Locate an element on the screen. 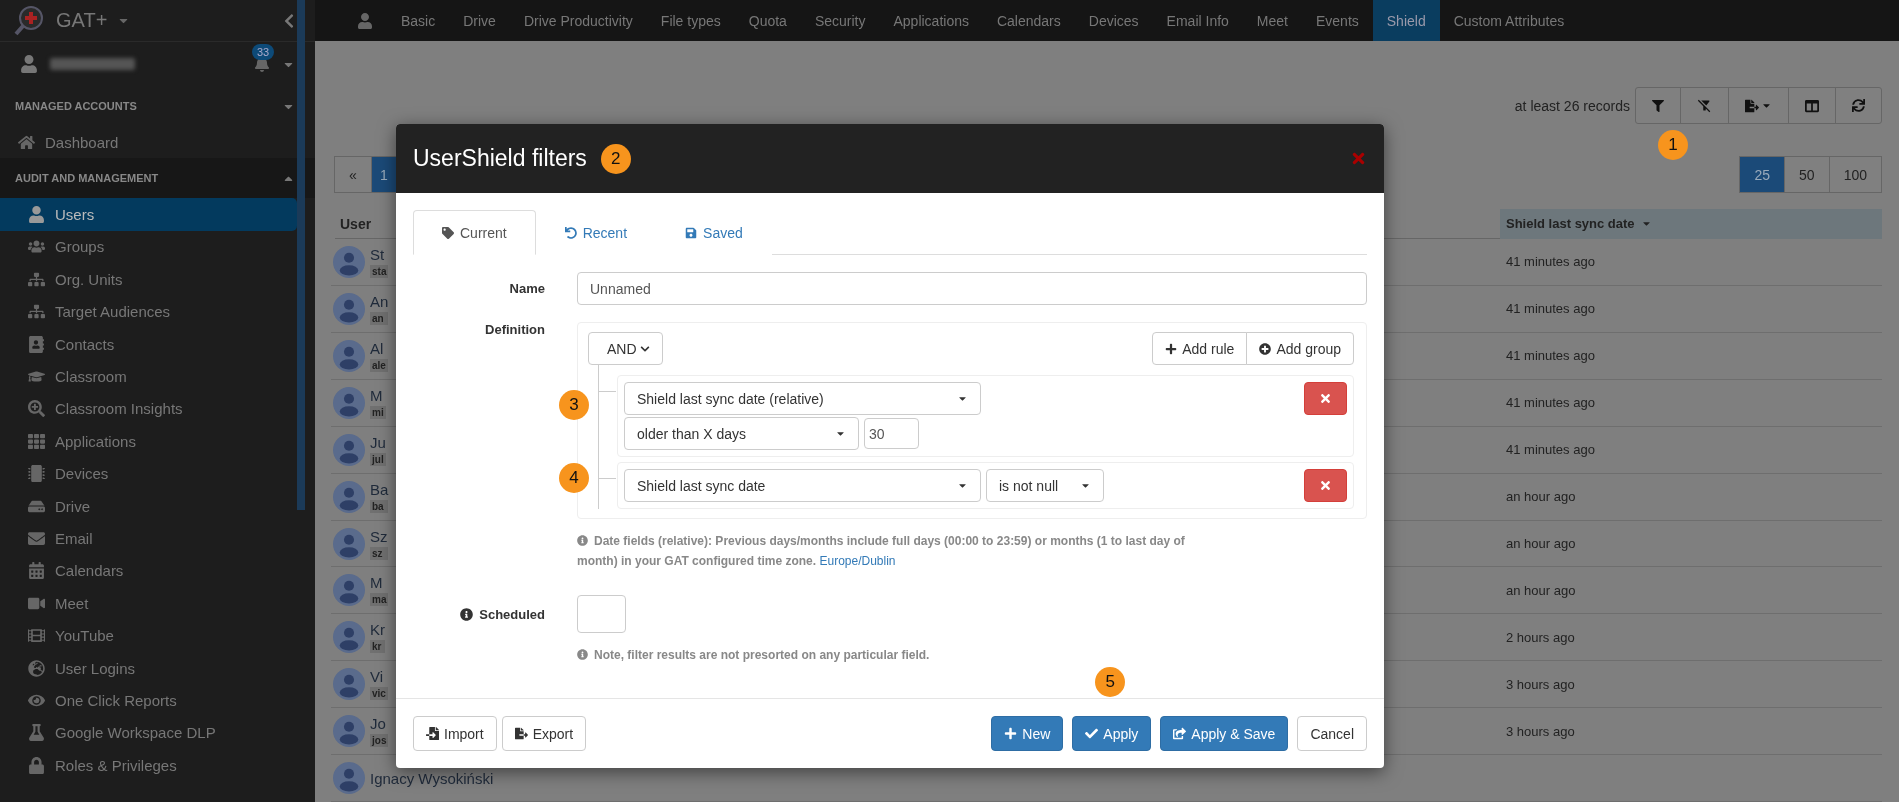 Image resolution: width=1899 pixels, height=802 pixels. field-select: Shield last sync date (relative) is located at coordinates (802, 398).